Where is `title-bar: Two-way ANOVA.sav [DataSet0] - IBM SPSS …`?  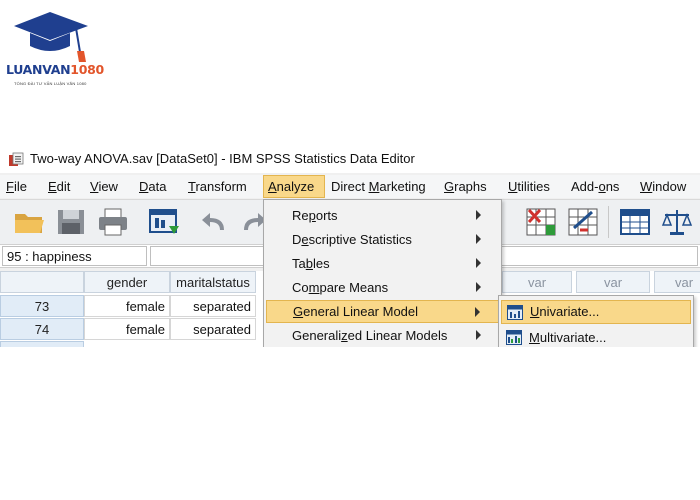 title-bar: Two-way ANOVA.sav [DataSet0] - IBM SPSS … is located at coordinates (350, 160).